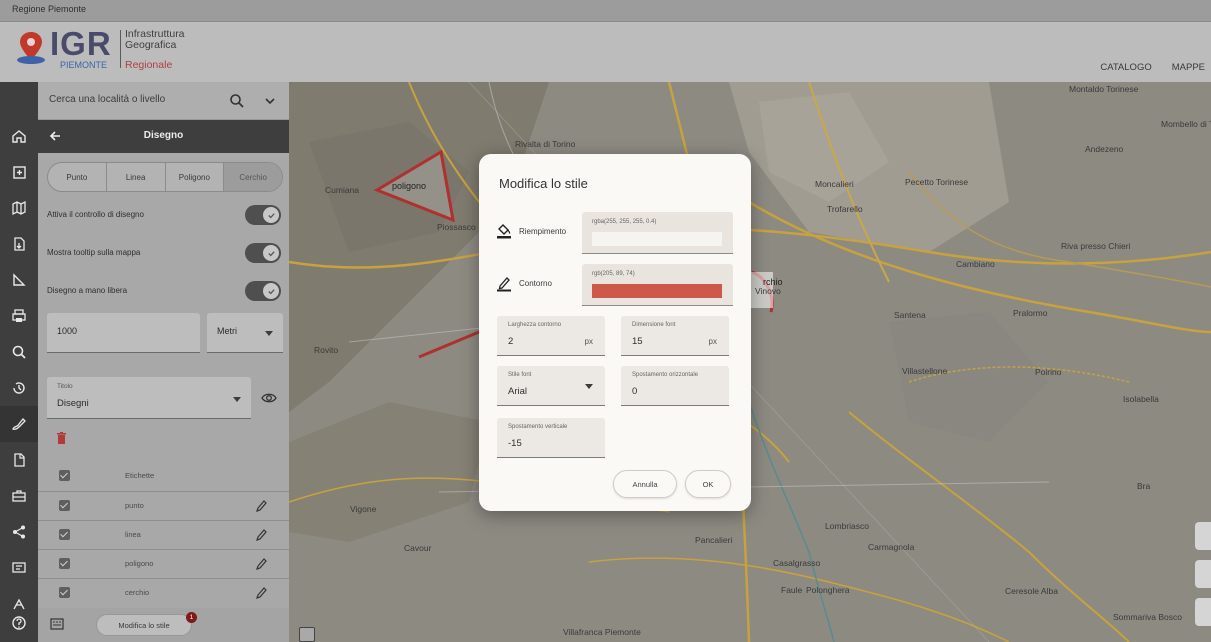 Image resolution: width=1211 pixels, height=642 pixels. I want to click on rail-measure, so click(19, 280).